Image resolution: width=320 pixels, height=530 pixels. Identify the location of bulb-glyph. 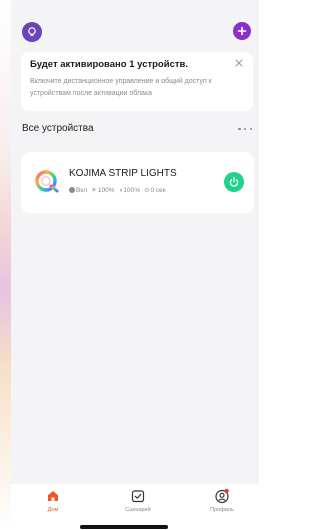
(32, 31).